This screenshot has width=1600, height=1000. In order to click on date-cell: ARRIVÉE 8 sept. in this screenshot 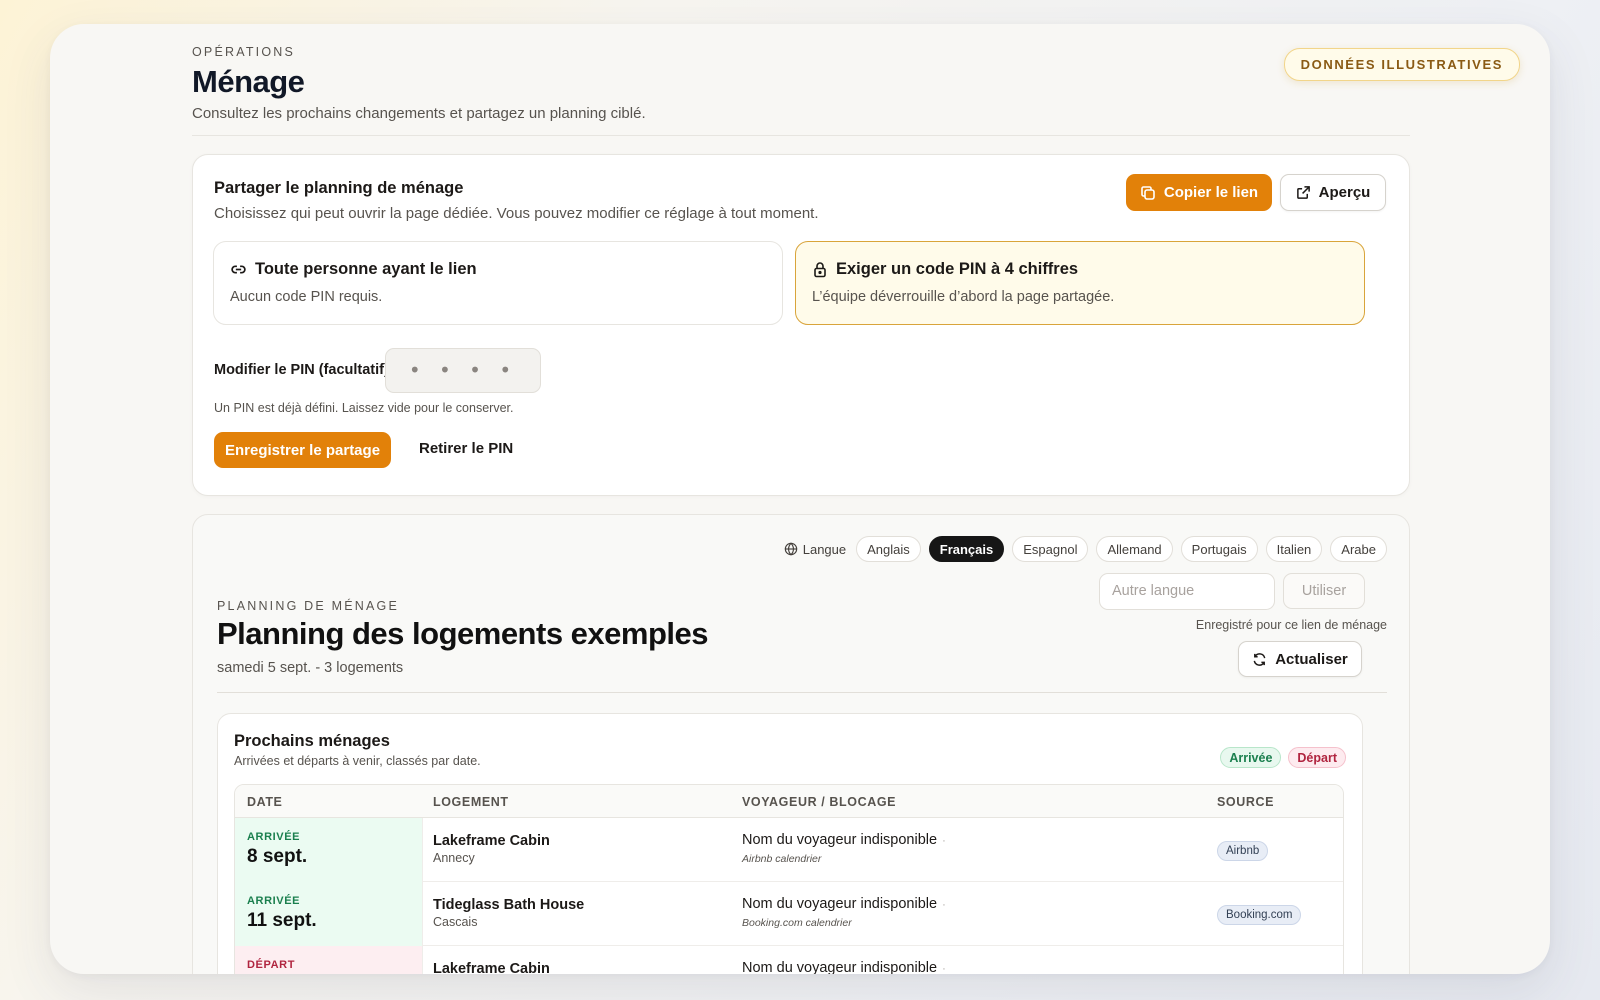, I will do `click(329, 850)`.